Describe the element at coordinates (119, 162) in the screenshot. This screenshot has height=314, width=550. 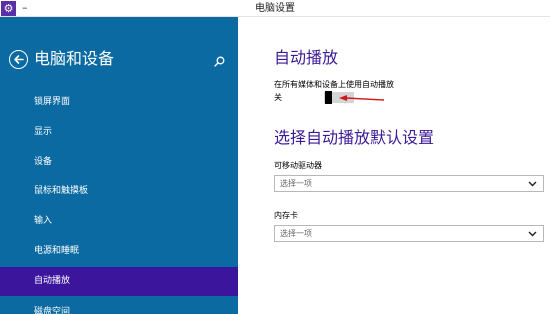
I see `sidebar-item-devices: 设备` at that location.